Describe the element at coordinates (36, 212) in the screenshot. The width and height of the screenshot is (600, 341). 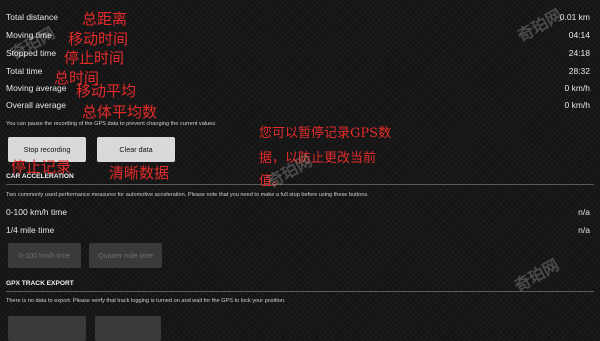
I see `stat-label: 0-100 km/h time` at that location.